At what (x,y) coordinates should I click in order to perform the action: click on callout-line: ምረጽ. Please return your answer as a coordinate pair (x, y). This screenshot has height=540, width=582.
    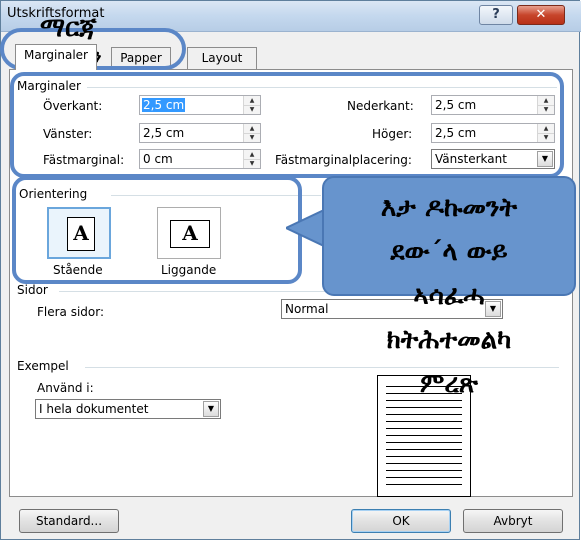
    Looking at the image, I should click on (449, 384).